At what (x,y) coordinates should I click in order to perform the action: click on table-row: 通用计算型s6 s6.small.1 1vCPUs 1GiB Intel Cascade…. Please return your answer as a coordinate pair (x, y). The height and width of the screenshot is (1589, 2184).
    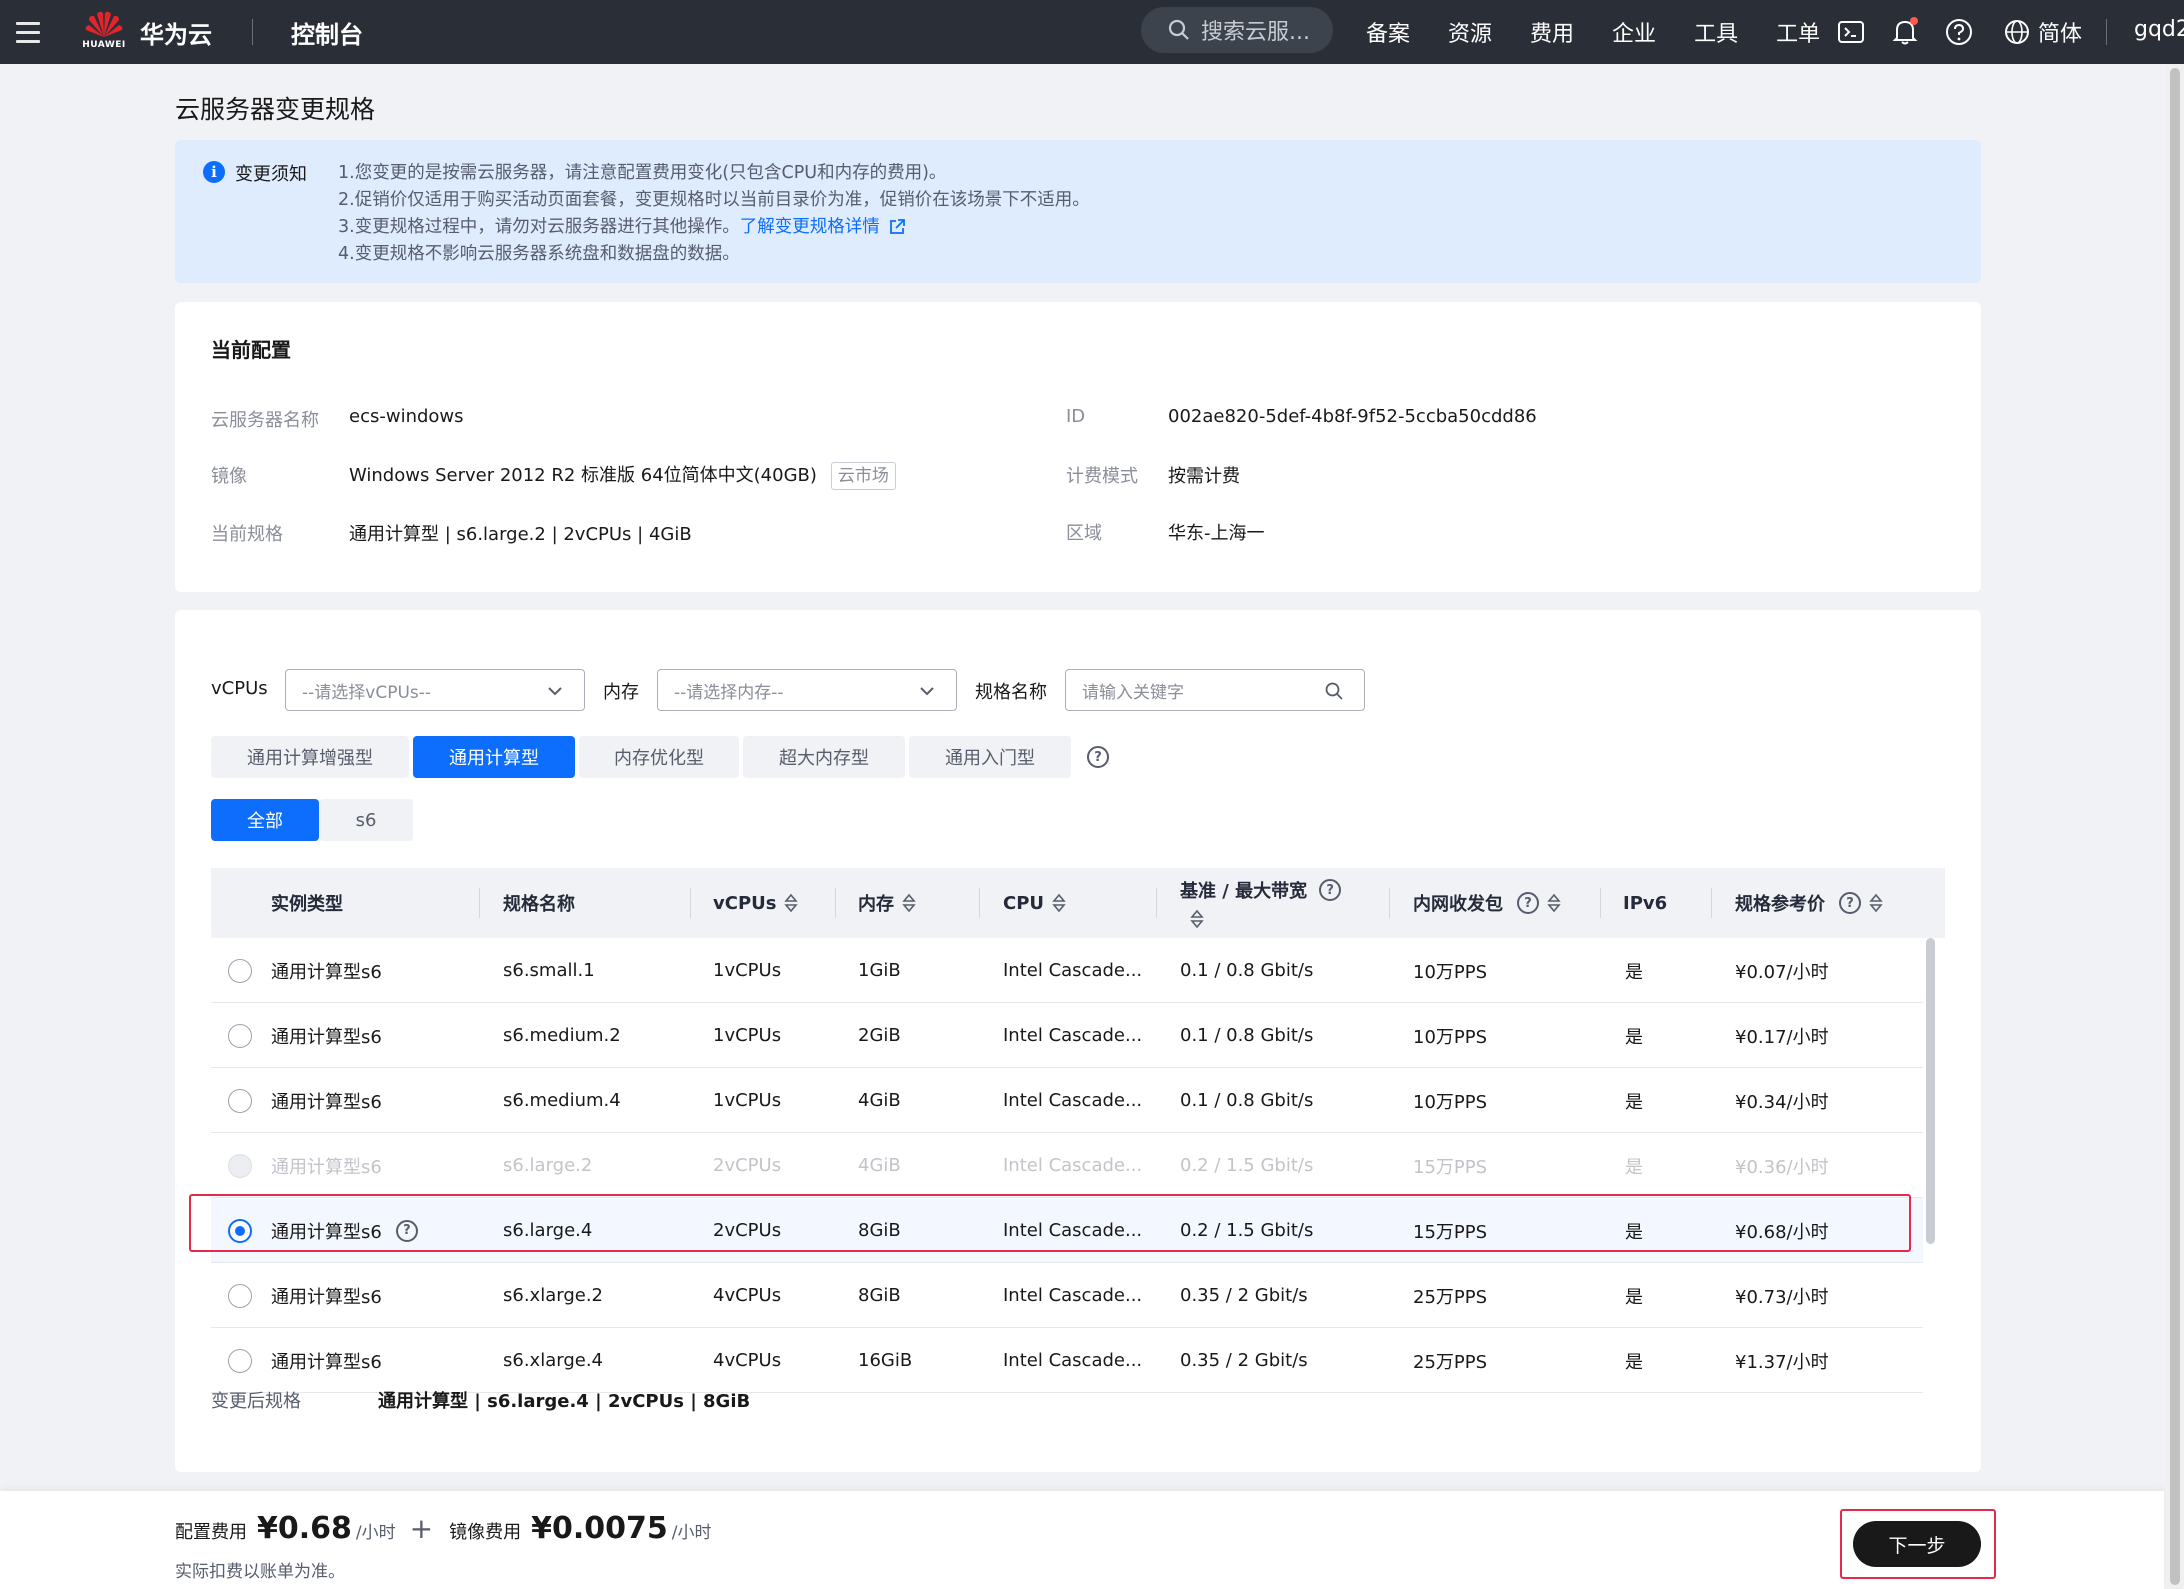
    Looking at the image, I should click on (1067, 970).